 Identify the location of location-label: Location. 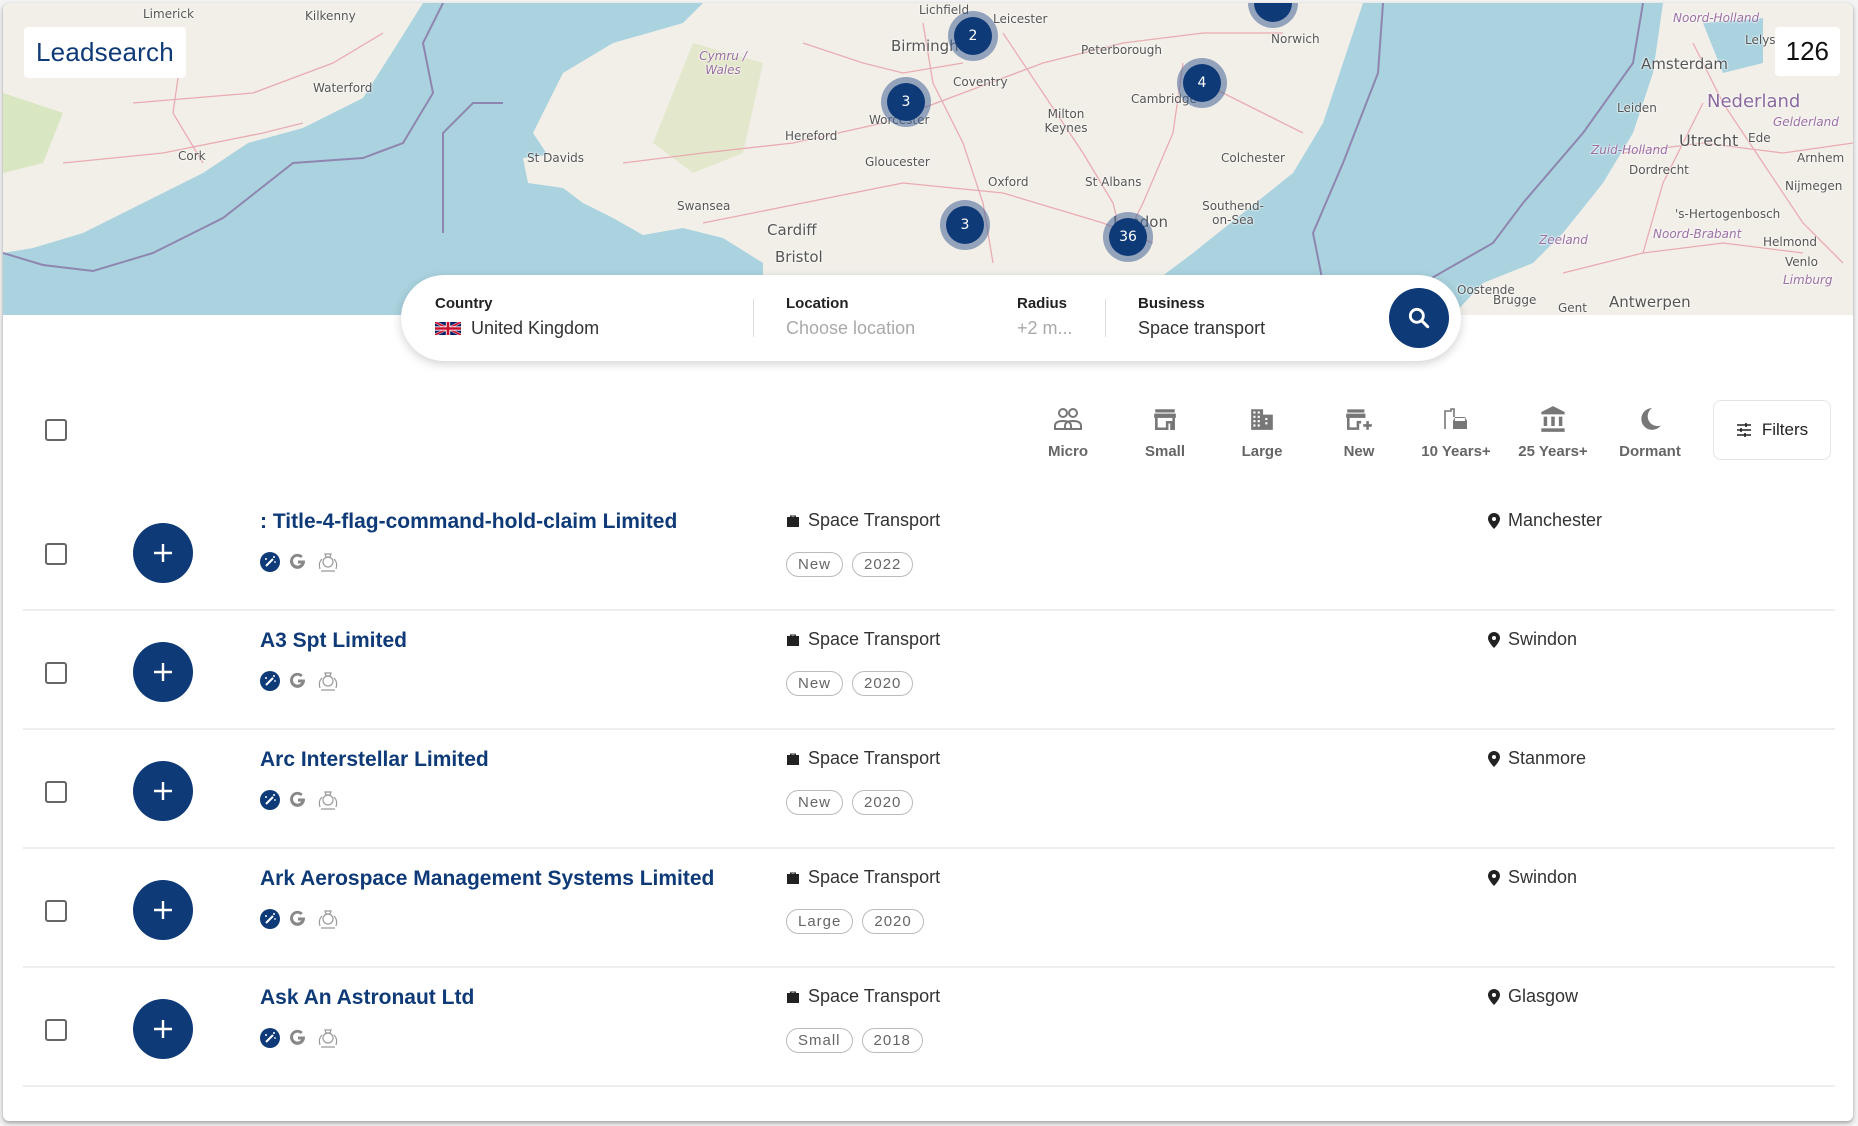
(817, 303).